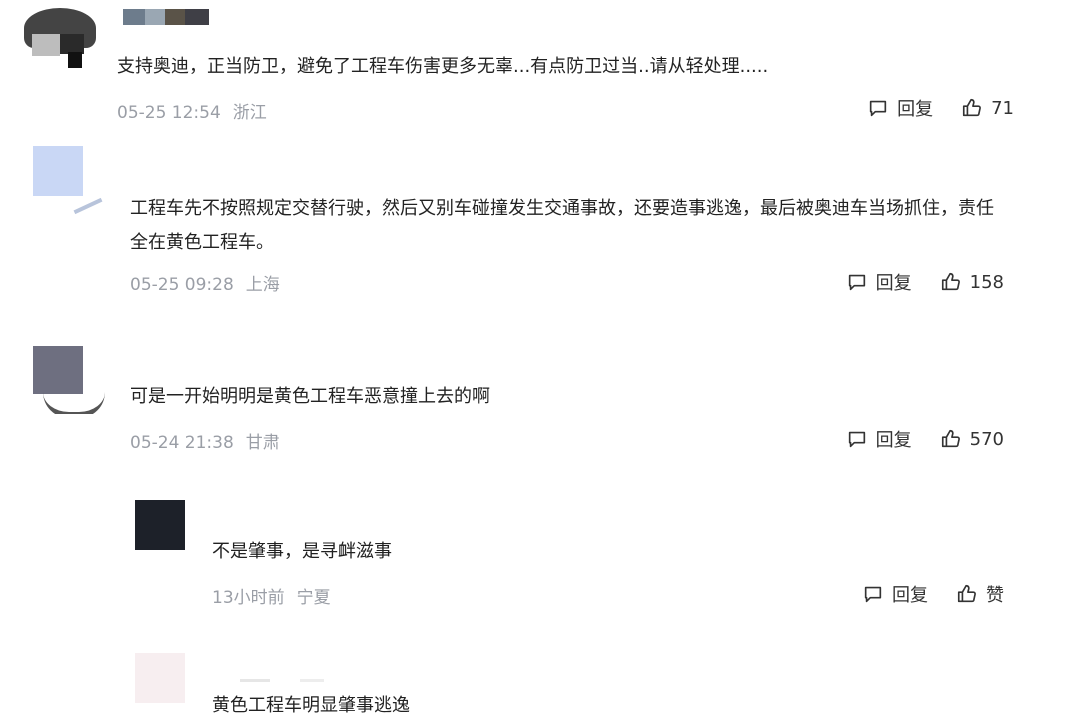 The height and width of the screenshot is (723, 1080). I want to click on comment-actions: 回复 158, so click(925, 282).